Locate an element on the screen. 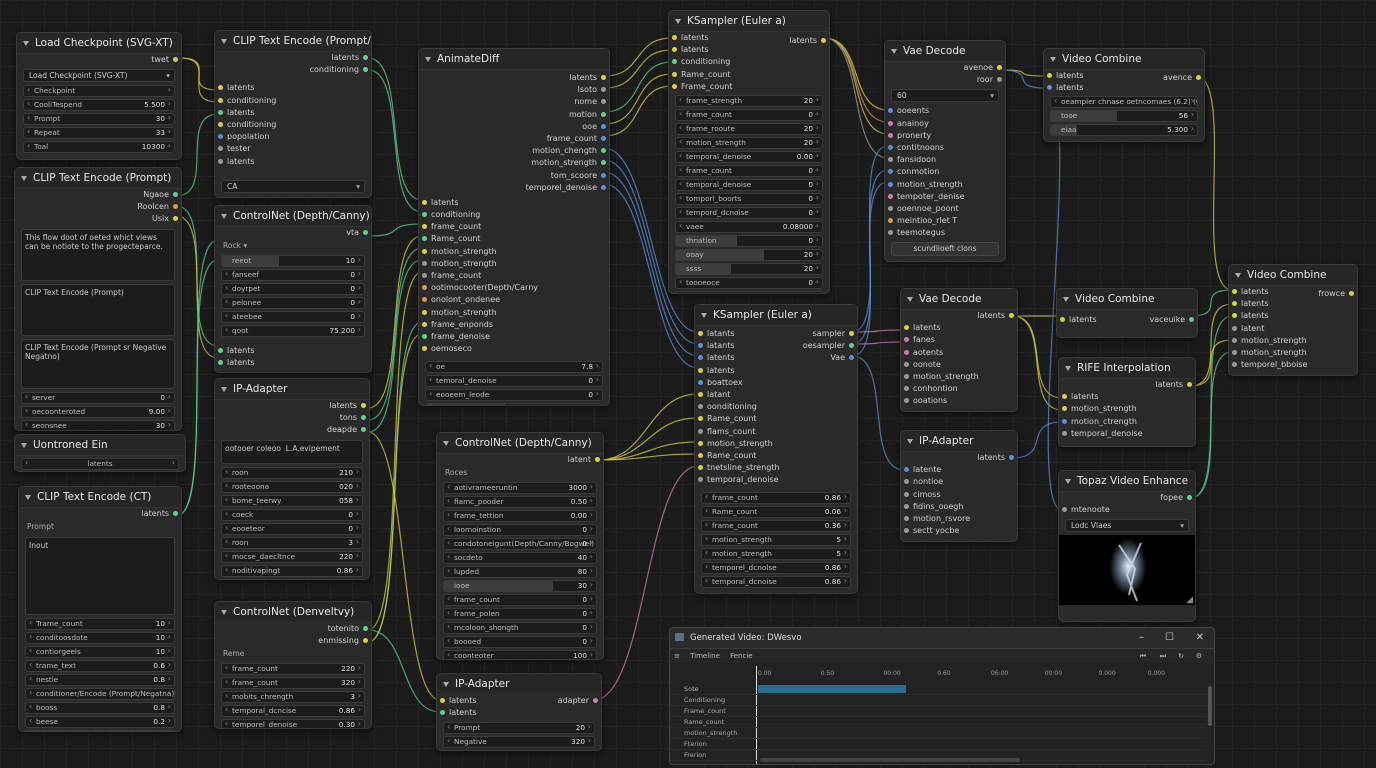  node-title: AnimateDiff is located at coordinates (514, 59).